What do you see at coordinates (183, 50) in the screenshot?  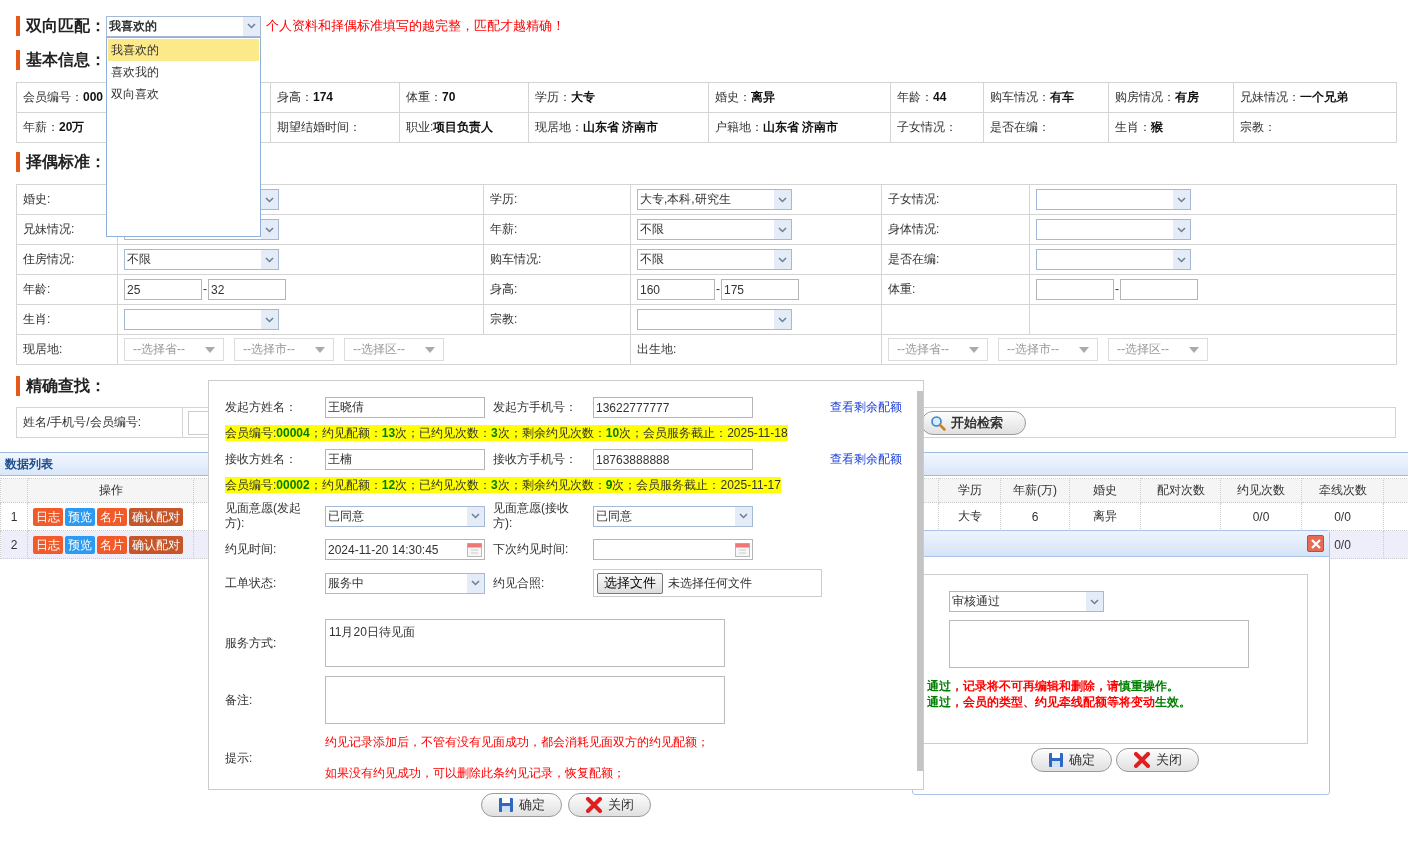 I see `dropdown-option: 我喜欢的` at bounding box center [183, 50].